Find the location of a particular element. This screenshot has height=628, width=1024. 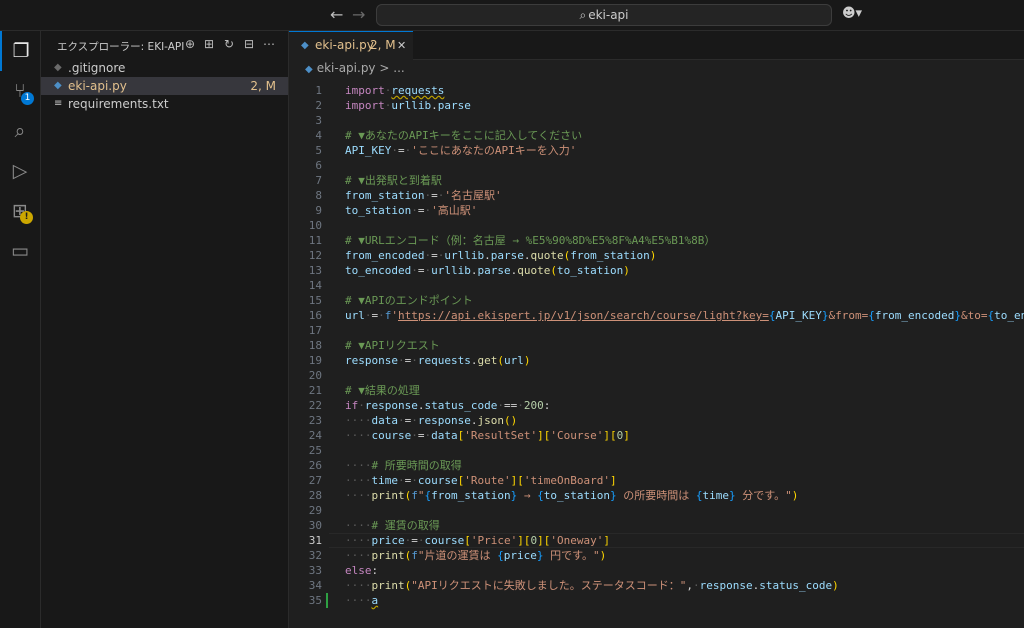

line-number: 29 is located at coordinates (315, 510).